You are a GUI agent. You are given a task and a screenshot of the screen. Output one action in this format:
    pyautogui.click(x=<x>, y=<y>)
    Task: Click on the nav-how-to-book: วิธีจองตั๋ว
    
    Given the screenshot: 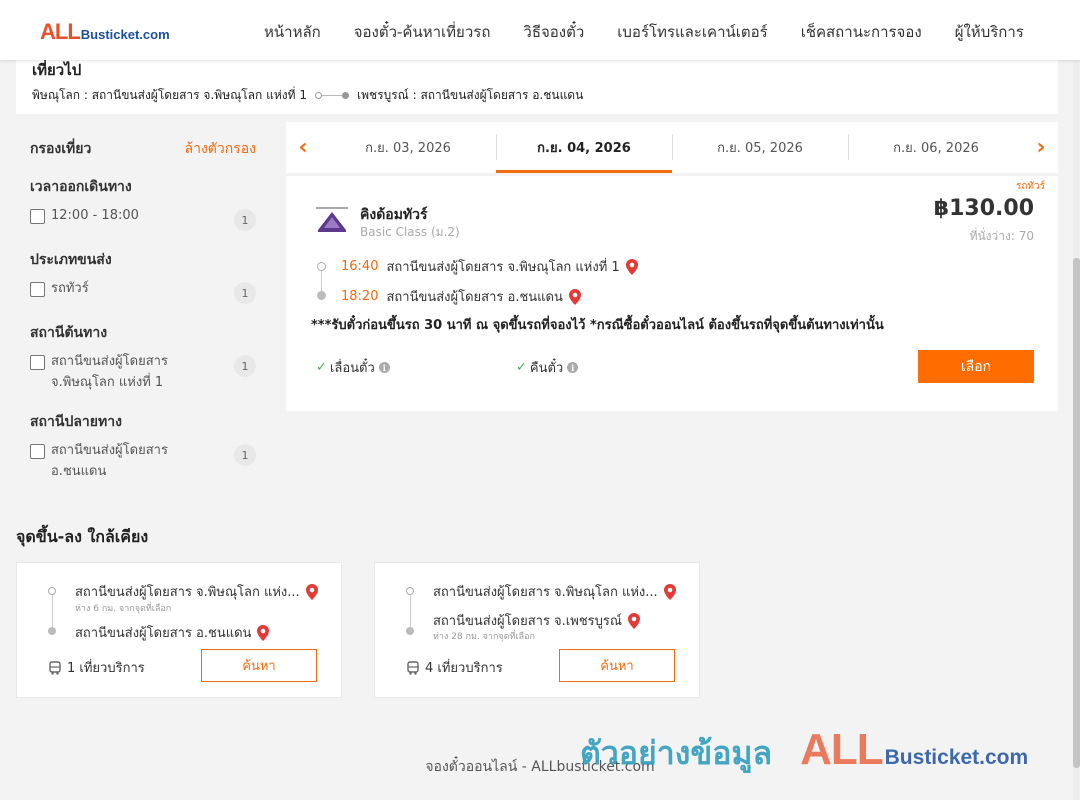 What is the action you would take?
    pyautogui.click(x=553, y=32)
    